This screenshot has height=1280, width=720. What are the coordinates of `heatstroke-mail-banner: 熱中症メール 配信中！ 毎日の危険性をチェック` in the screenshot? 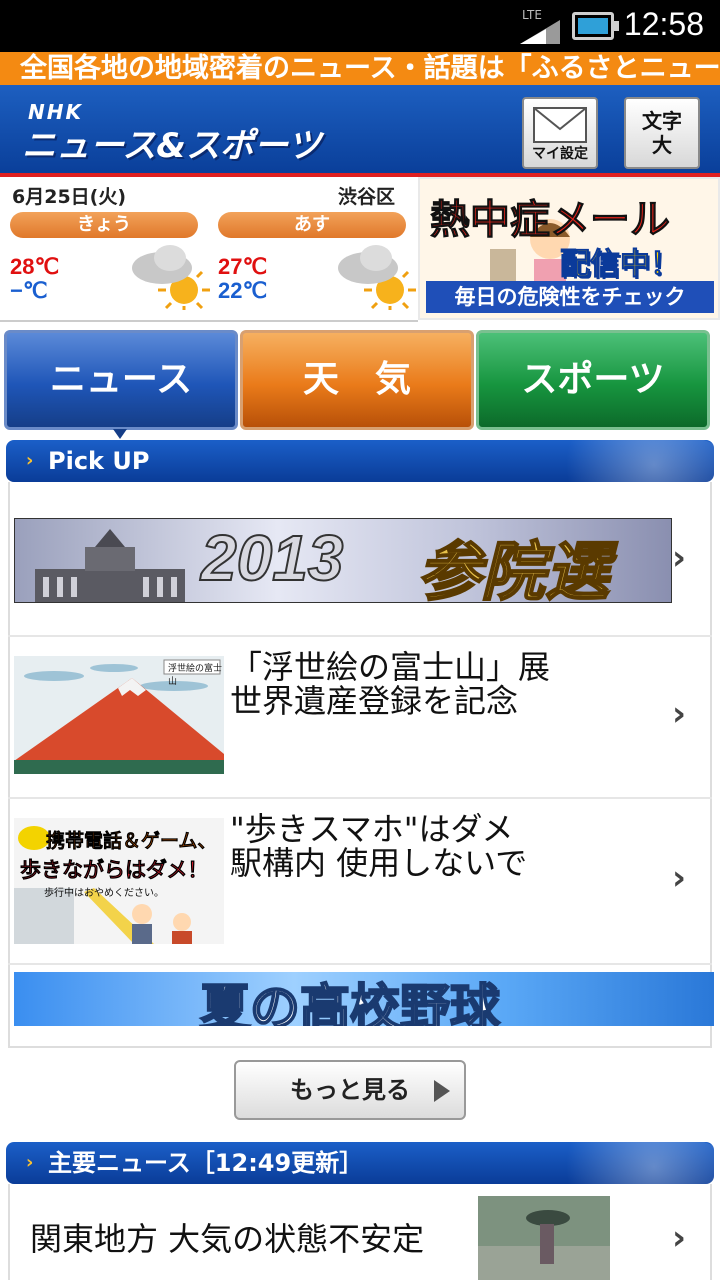 It's located at (569, 248).